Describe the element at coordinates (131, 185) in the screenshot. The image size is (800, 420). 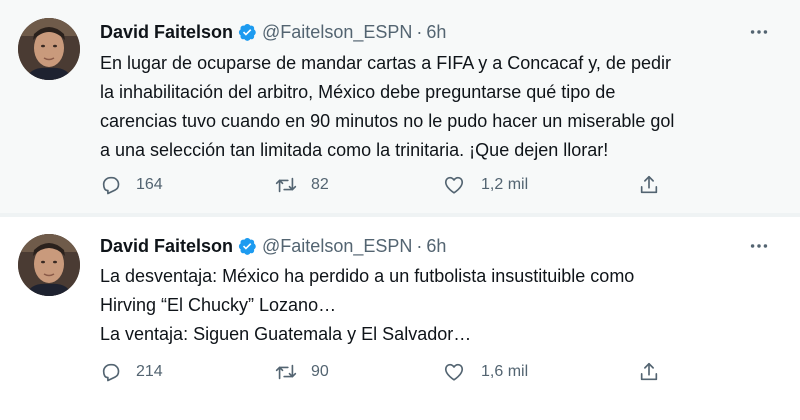
I see `reply-button: 164` at that location.